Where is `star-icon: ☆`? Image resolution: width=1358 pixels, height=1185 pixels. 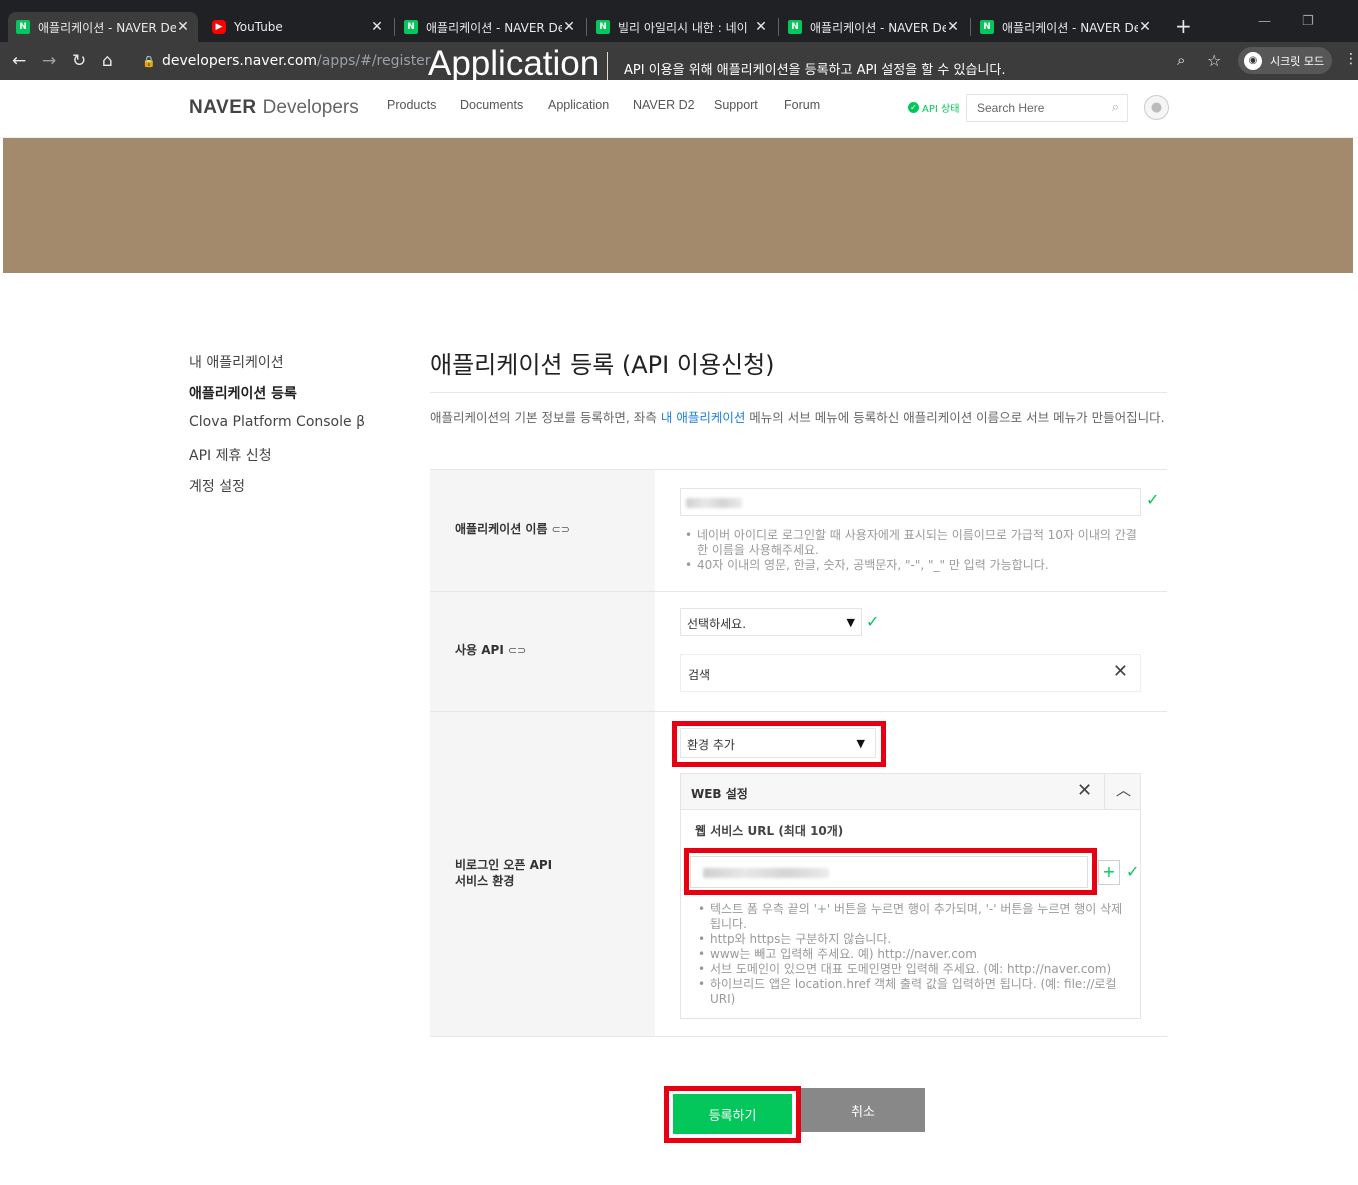 star-icon: ☆ is located at coordinates (1214, 60).